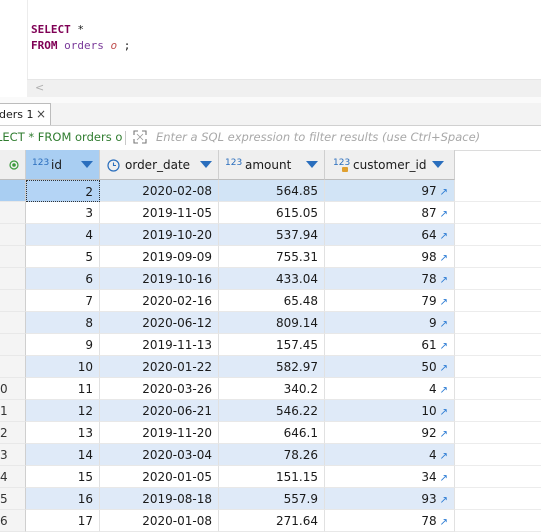 The image size is (541, 532). Describe the element at coordinates (390, 165) in the screenshot. I see `column-header-customer-id: 123 customer_id` at that location.